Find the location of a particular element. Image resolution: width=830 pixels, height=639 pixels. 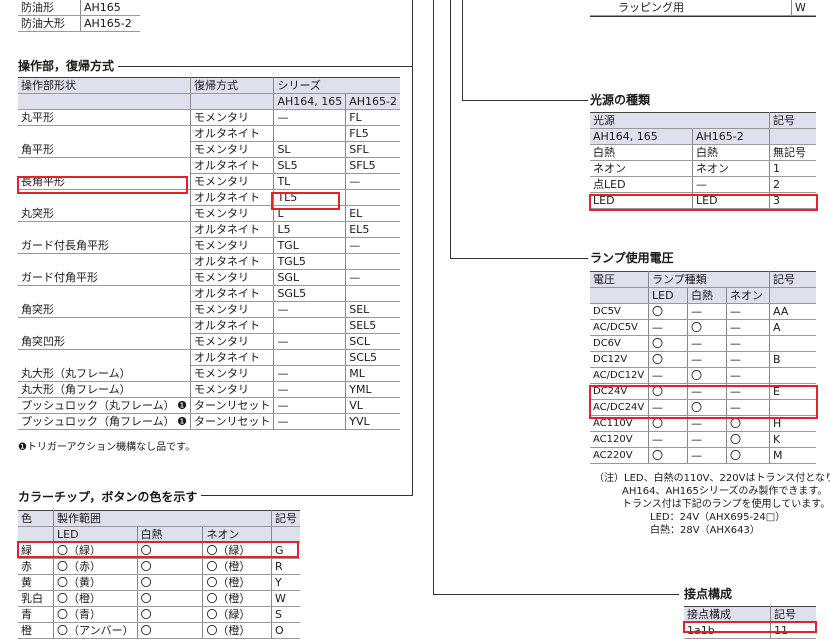

table-row: 乳白 〇（橙）〇〇（橙） W is located at coordinates (159, 598).